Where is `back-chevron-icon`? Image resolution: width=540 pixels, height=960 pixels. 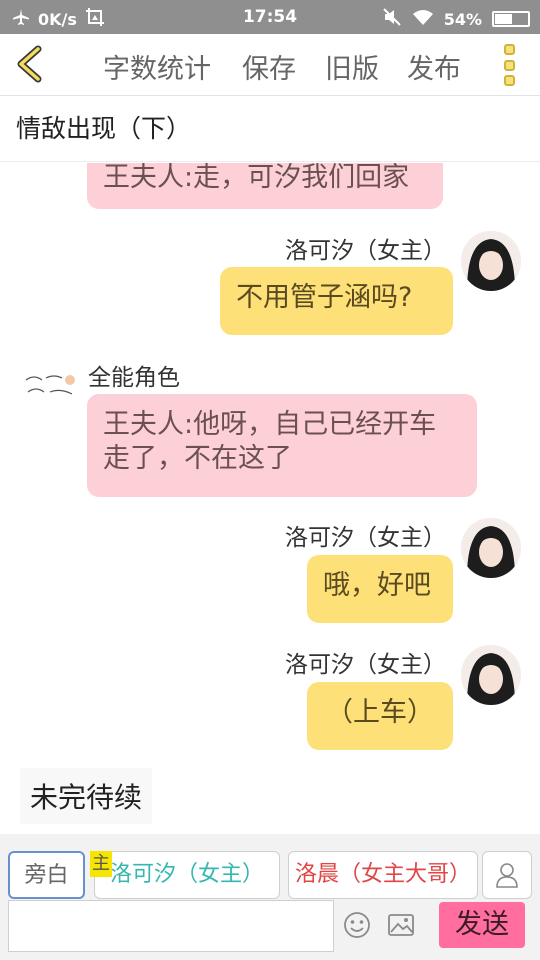 back-chevron-icon is located at coordinates (30, 64).